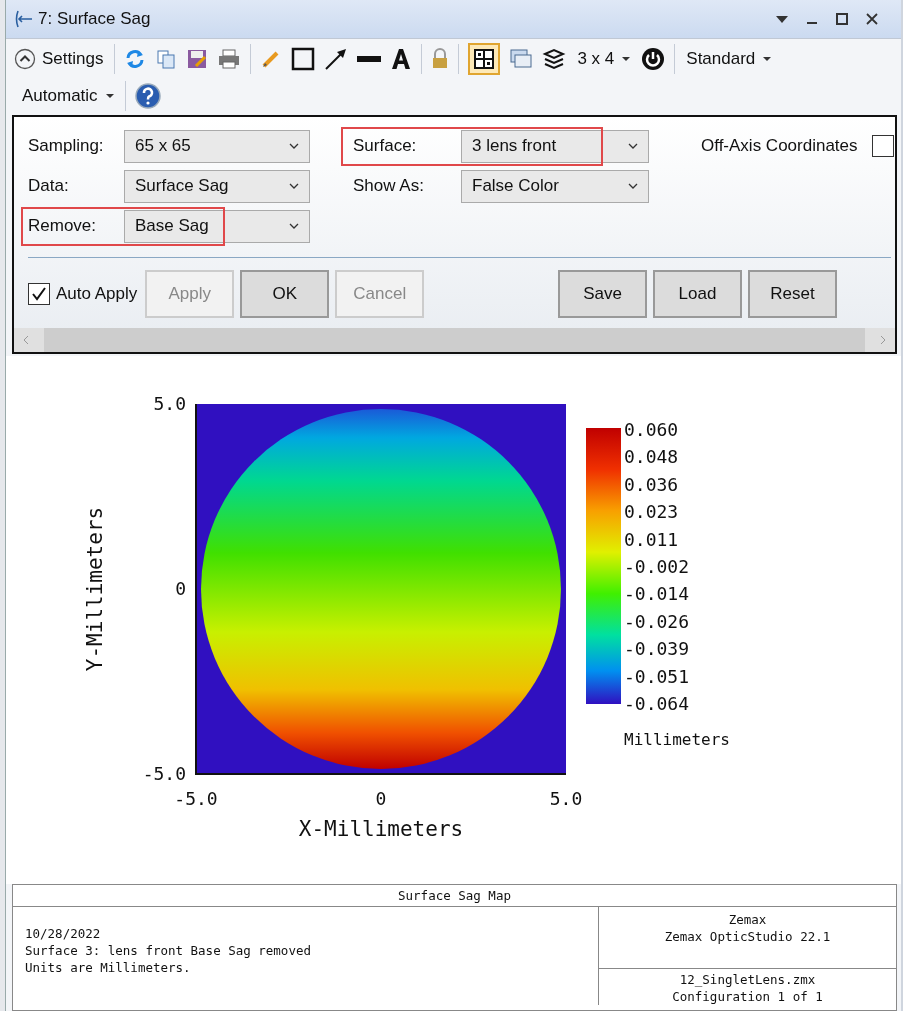 Image resolution: width=908 pixels, height=1011 pixels. What do you see at coordinates (792, 294) in the screenshot?
I see `file-button: Reset` at bounding box center [792, 294].